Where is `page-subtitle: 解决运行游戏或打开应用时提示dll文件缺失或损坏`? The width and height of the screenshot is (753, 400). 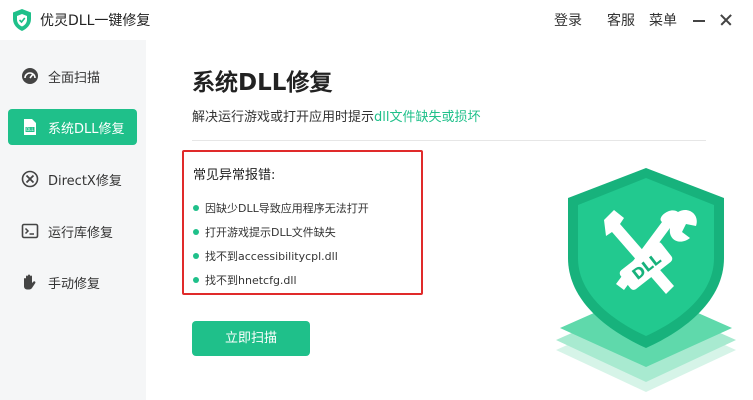 page-subtitle: 解决运行游戏或打开应用时提示dll文件缺失或损坏 is located at coordinates (336, 115).